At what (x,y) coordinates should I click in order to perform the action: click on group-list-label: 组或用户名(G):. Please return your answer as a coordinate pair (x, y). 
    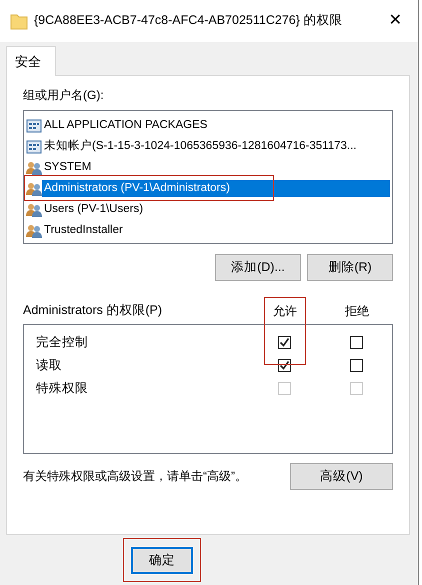
    Looking at the image, I should click on (64, 95).